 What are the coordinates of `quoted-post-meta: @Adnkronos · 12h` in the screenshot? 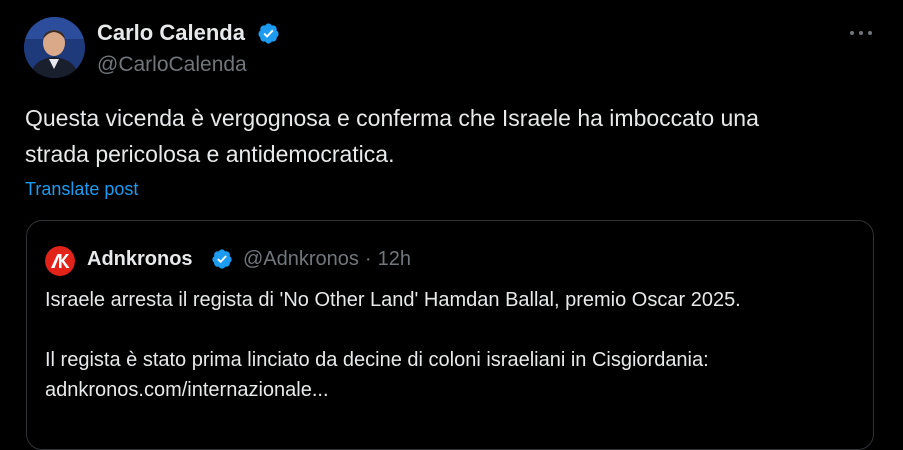 It's located at (327, 259).